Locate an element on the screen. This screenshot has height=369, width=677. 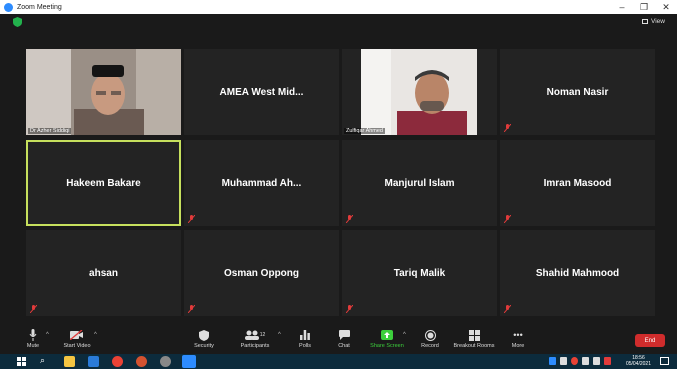
zoom-logo-icon is located at coordinates (8, 7).